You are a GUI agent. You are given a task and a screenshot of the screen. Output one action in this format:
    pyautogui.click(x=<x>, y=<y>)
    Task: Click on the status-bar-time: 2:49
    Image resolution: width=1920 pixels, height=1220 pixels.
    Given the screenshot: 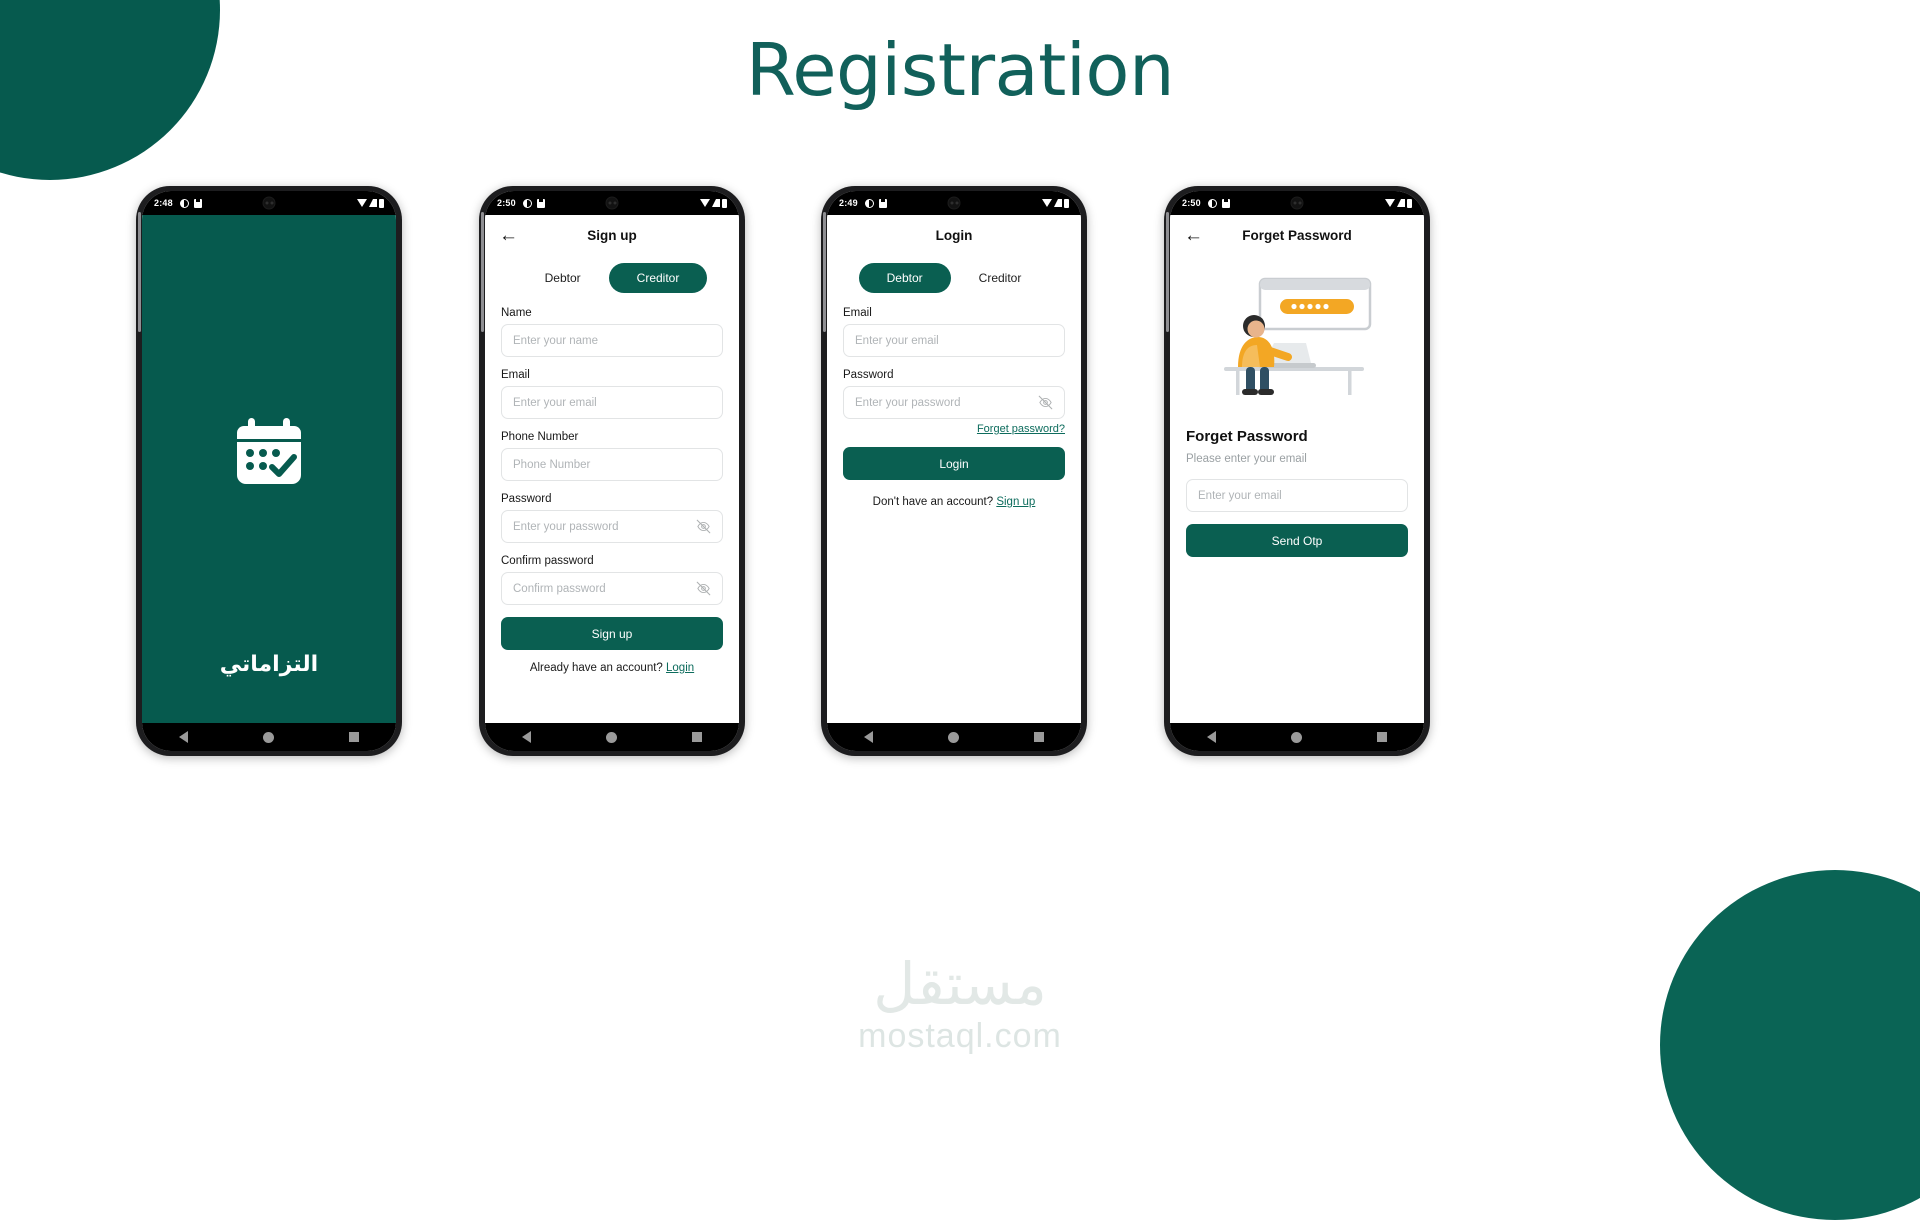 What is the action you would take?
    pyautogui.click(x=848, y=203)
    